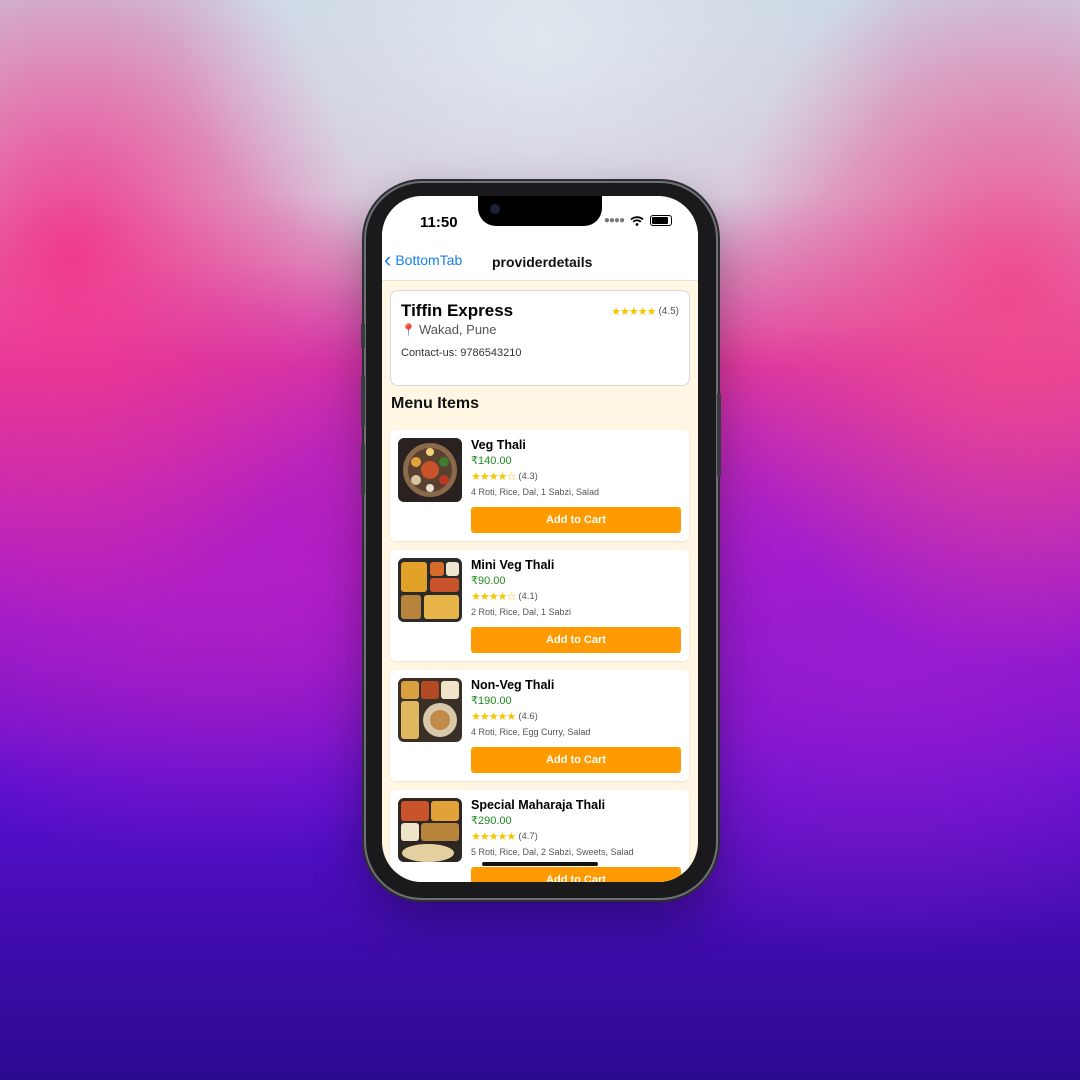 Image resolution: width=1080 pixels, height=1080 pixels. I want to click on menu-section-title: Menu Items, so click(435, 403).